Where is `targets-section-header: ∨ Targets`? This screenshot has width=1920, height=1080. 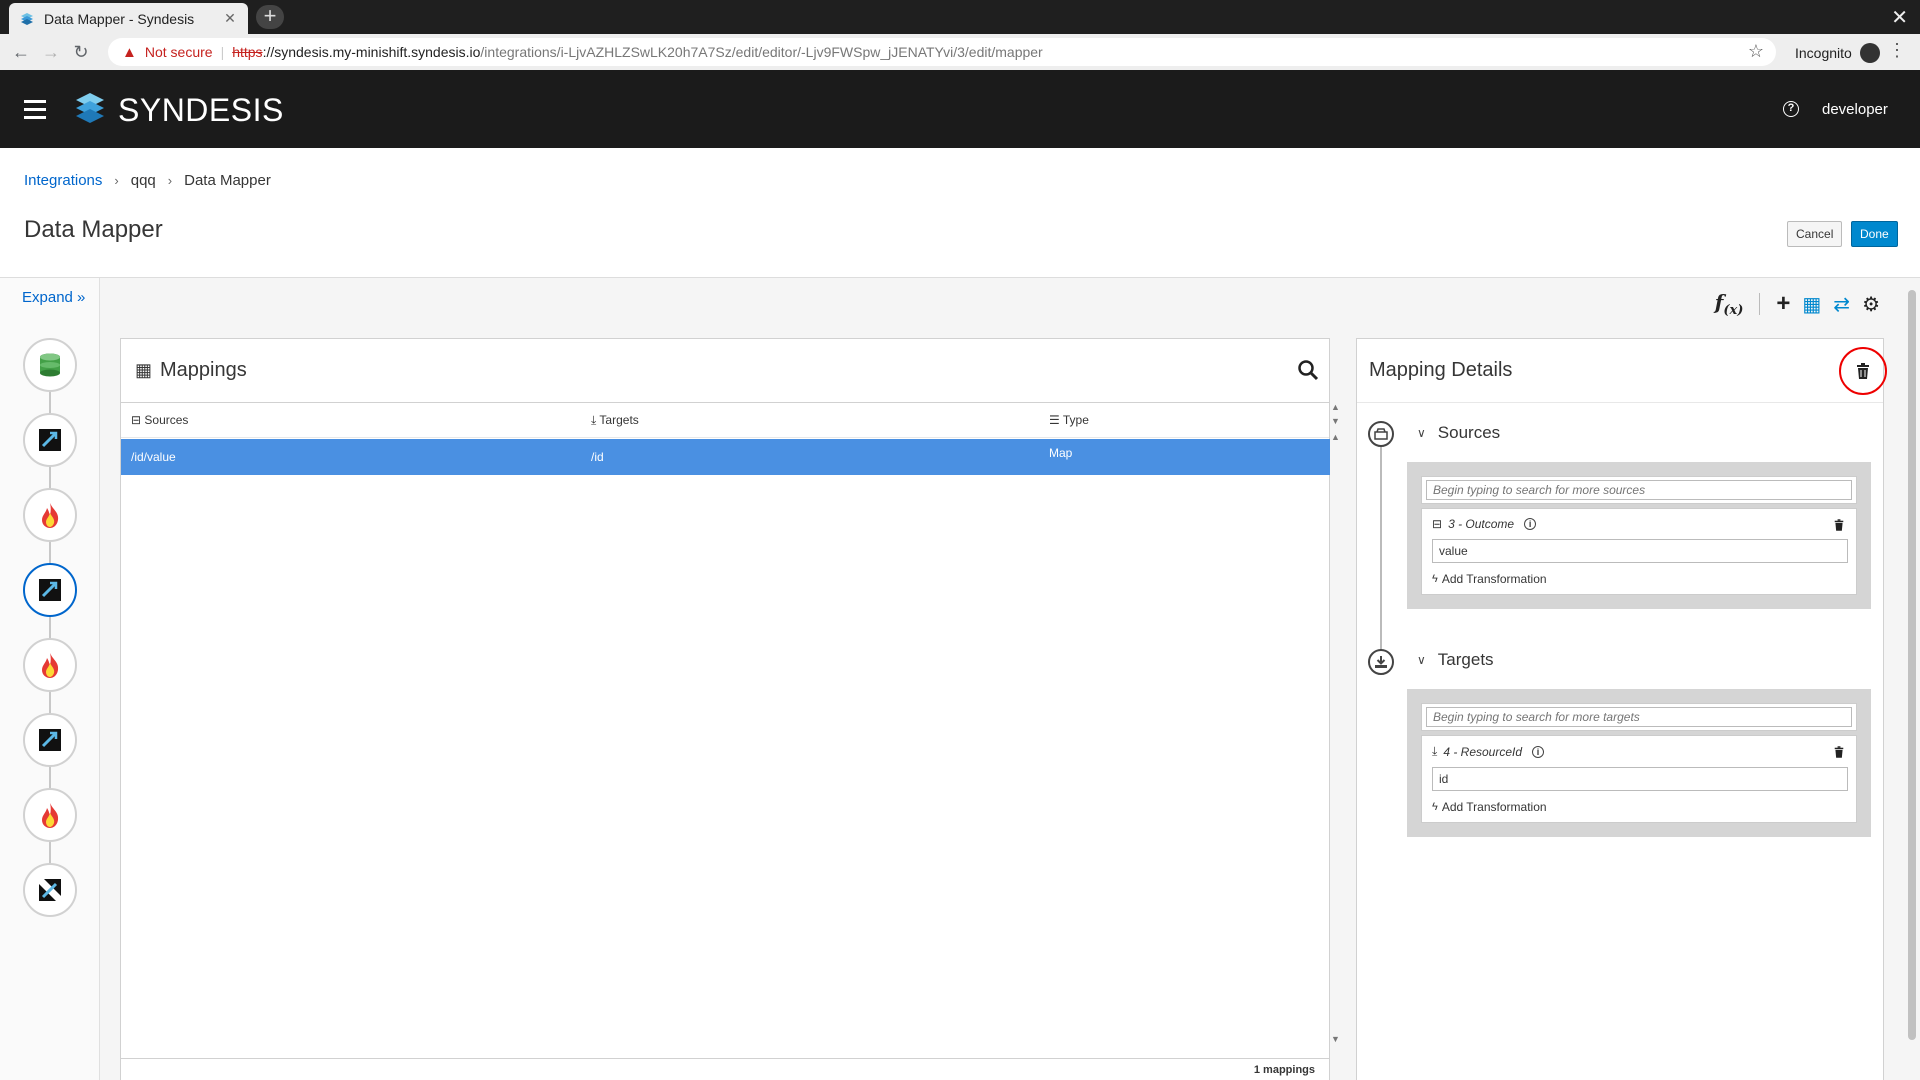 targets-section-header: ∨ Targets is located at coordinates (1455, 660).